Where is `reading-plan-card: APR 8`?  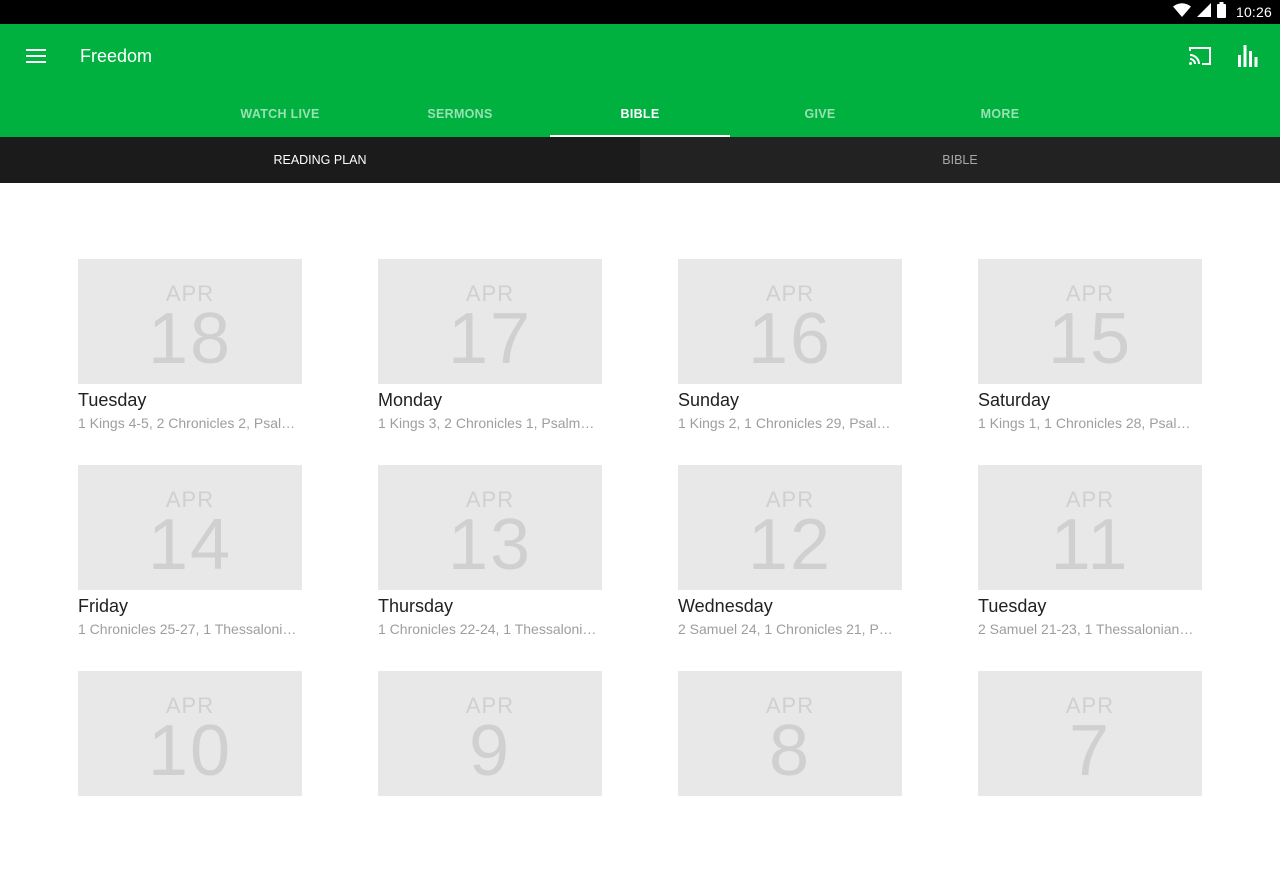 reading-plan-card: APR 8 is located at coordinates (790, 774).